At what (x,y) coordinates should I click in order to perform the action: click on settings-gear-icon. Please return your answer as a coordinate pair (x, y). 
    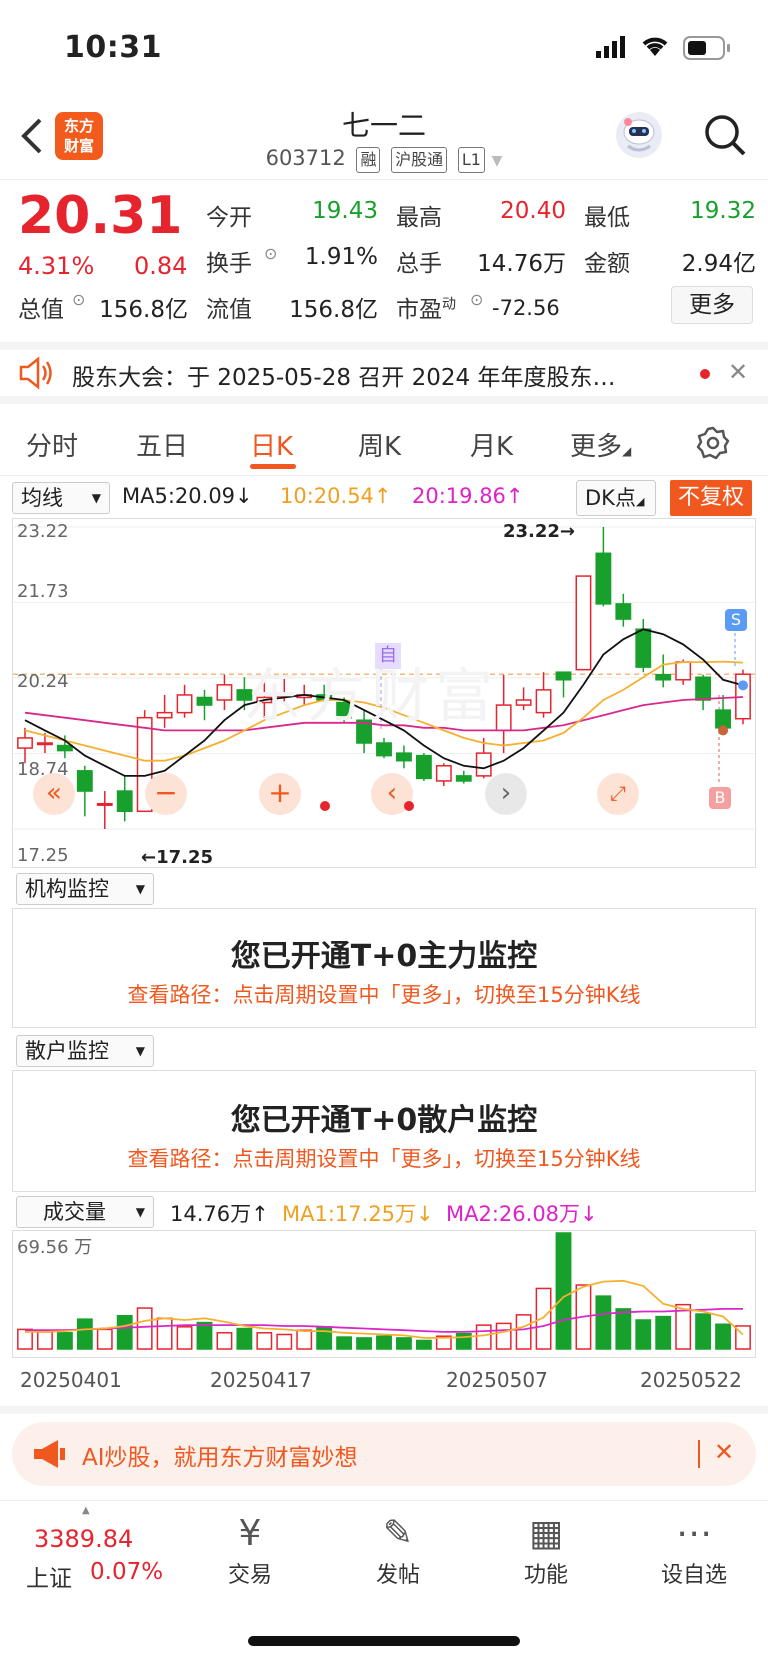
    Looking at the image, I should click on (713, 445).